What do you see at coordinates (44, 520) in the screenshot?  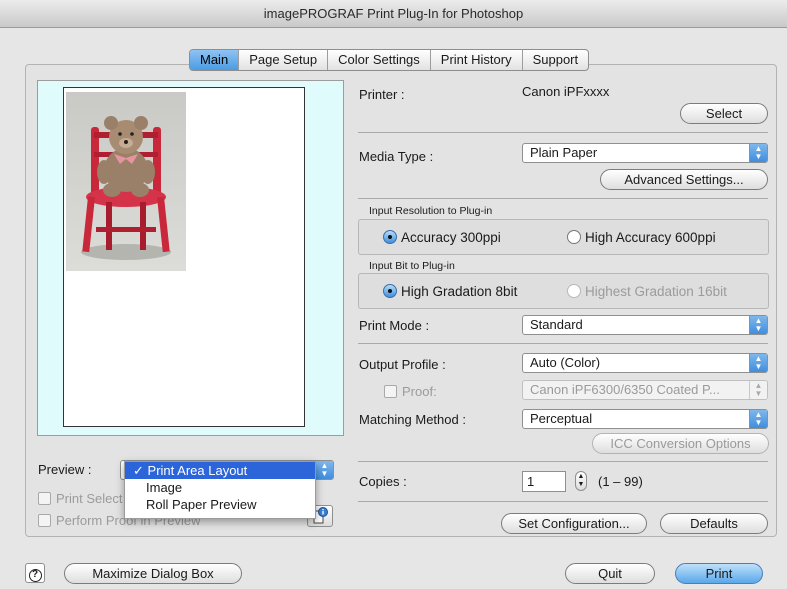 I see `perform-proof-checkbox` at bounding box center [44, 520].